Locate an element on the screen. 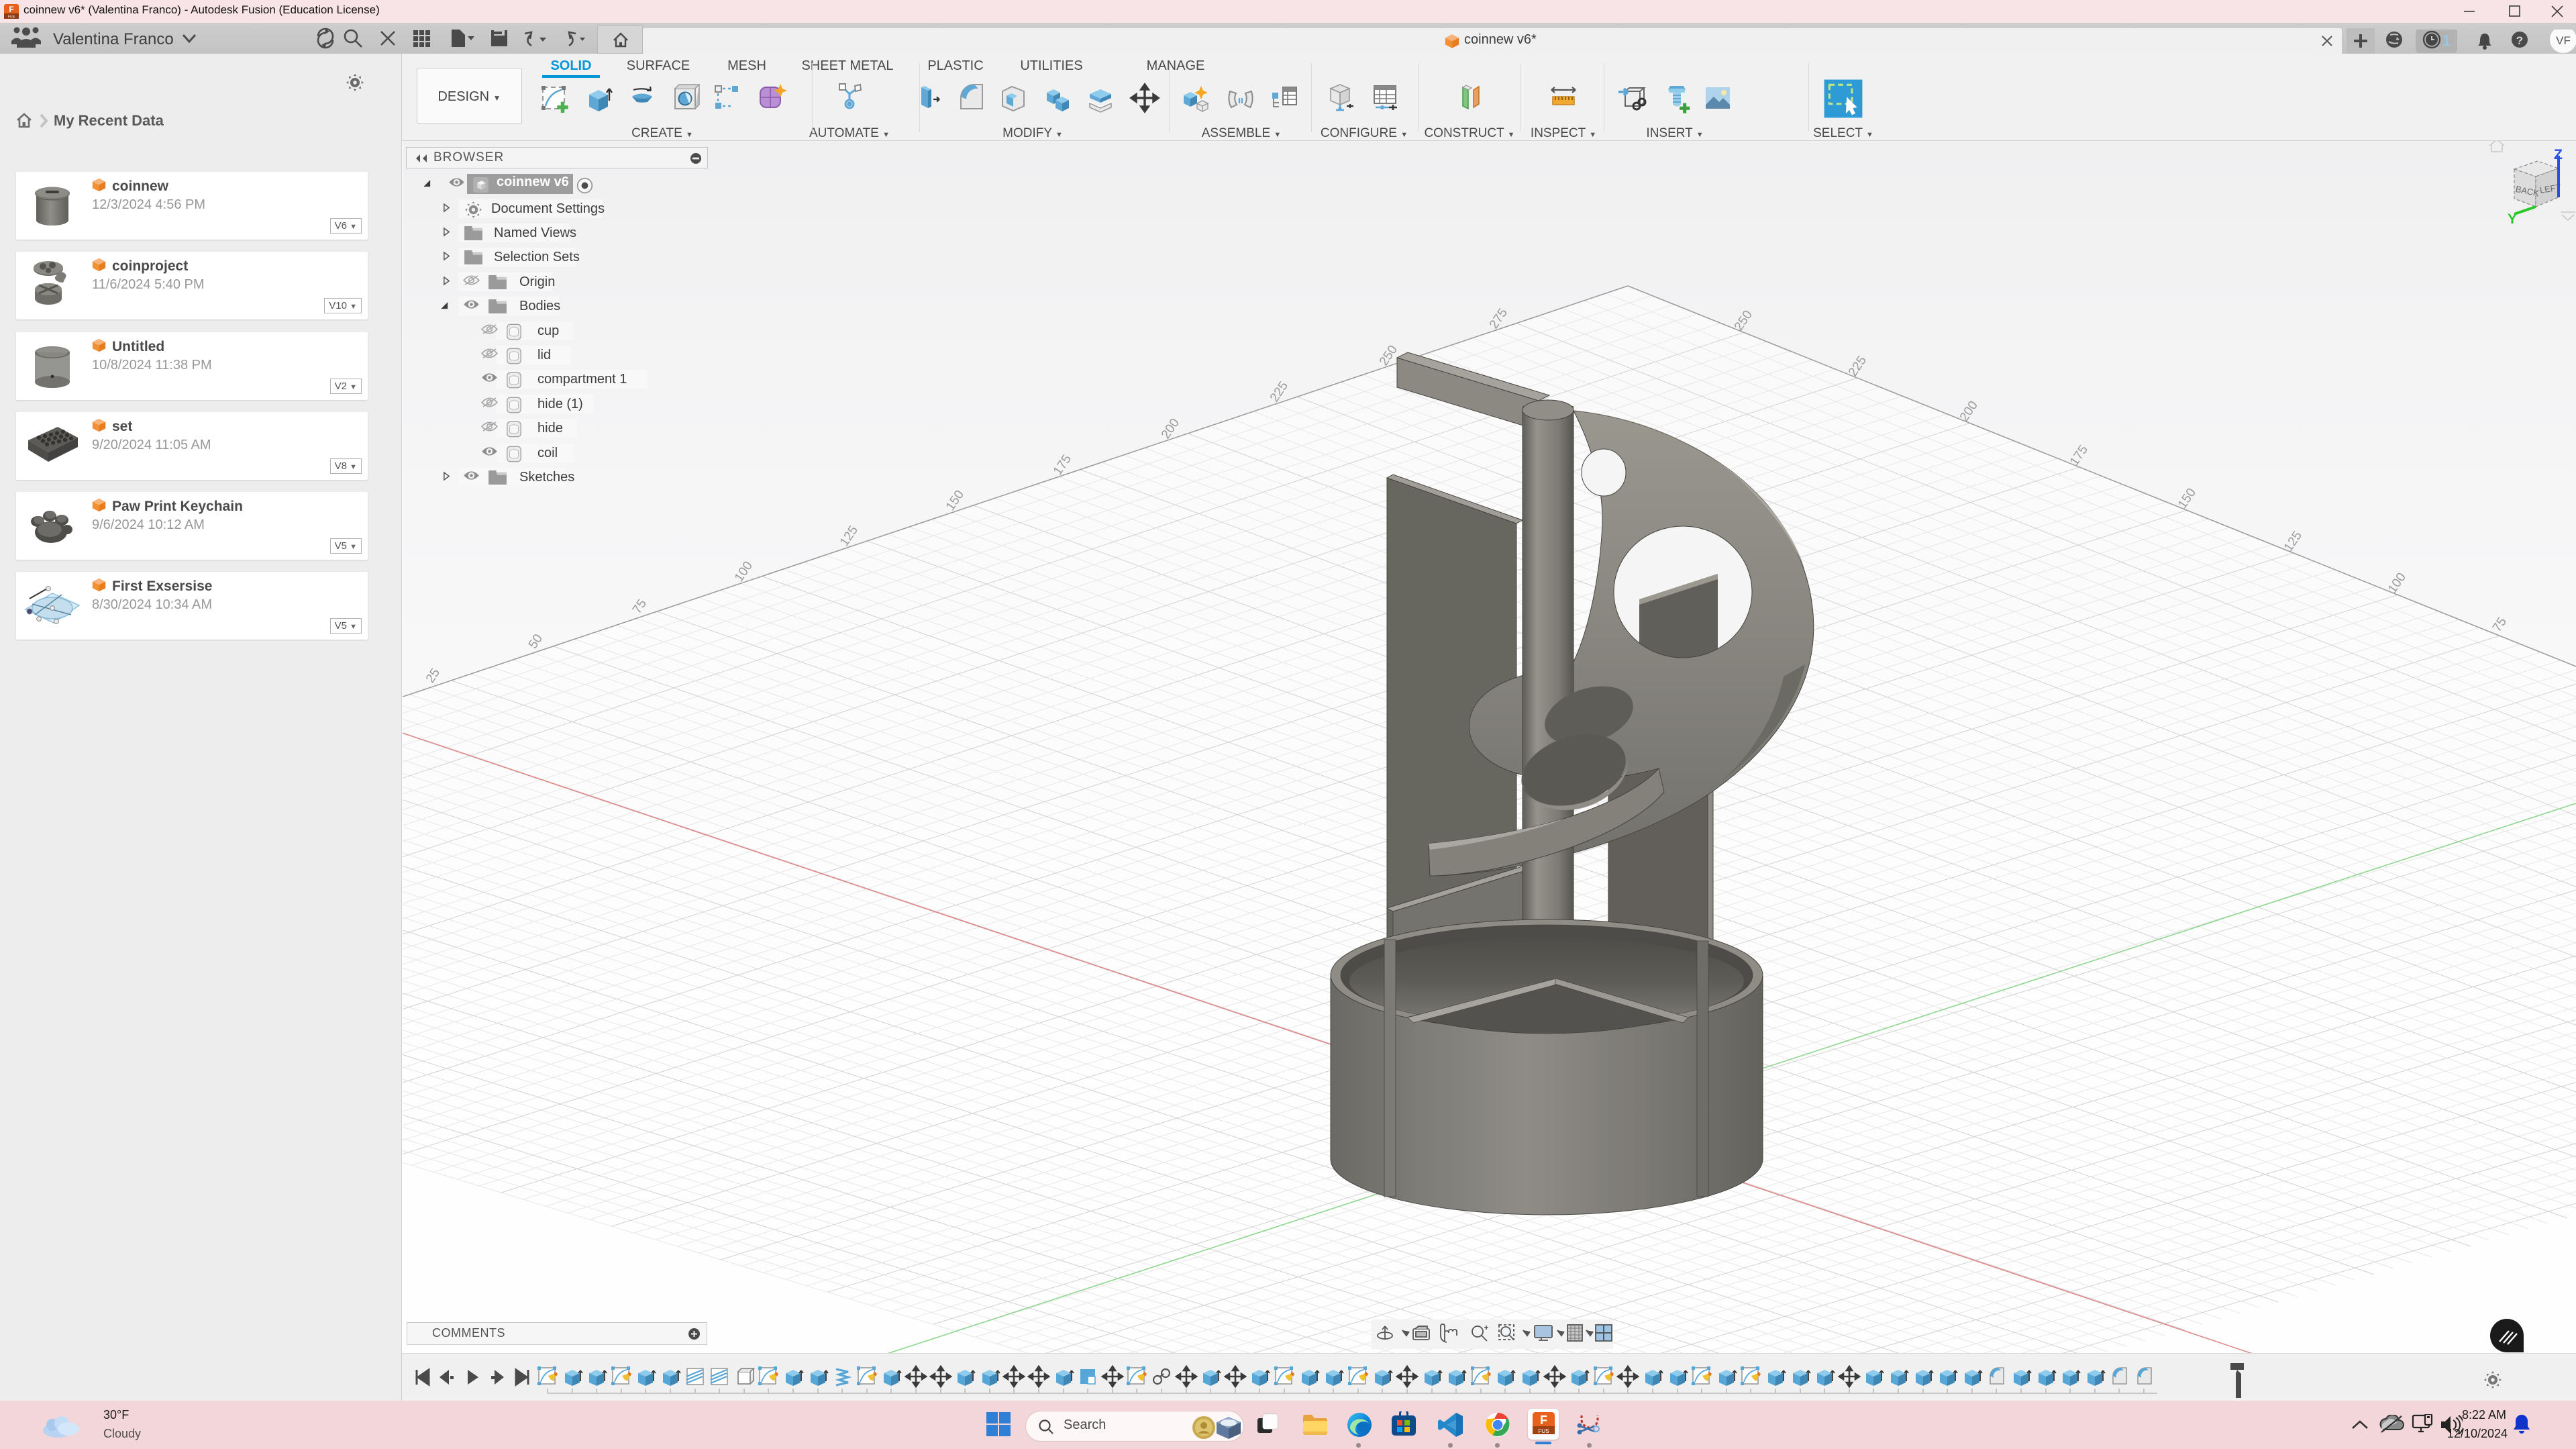  svg-text: 1 is located at coordinates (2446, 40).